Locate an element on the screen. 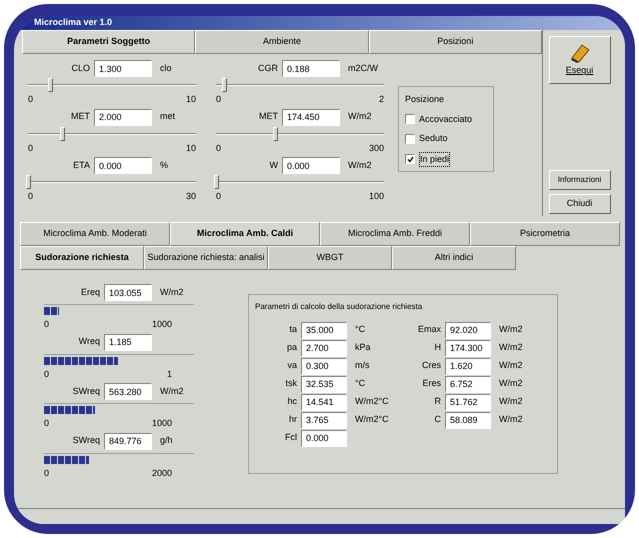 This screenshot has height=538, width=639. value-field: 6.752 is located at coordinates (468, 384).